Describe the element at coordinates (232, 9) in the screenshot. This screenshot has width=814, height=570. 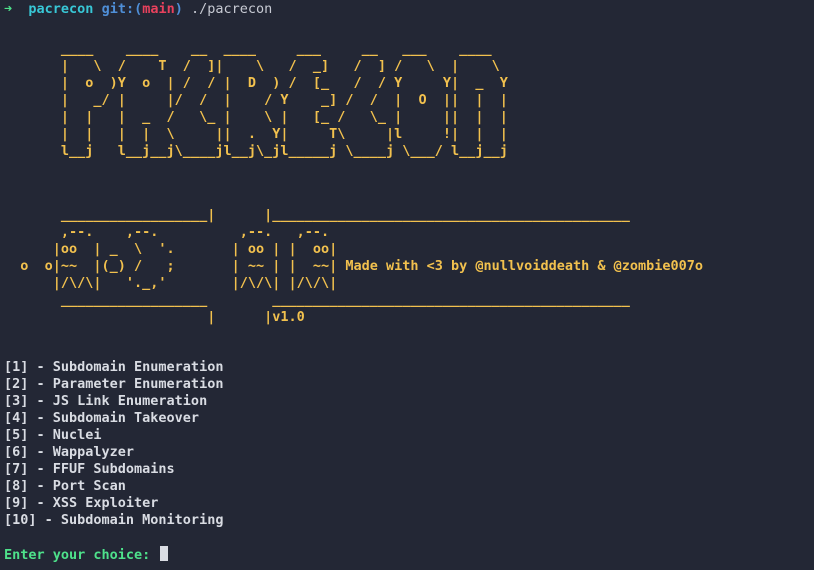
I see `executed-command: ./pacrecon` at that location.